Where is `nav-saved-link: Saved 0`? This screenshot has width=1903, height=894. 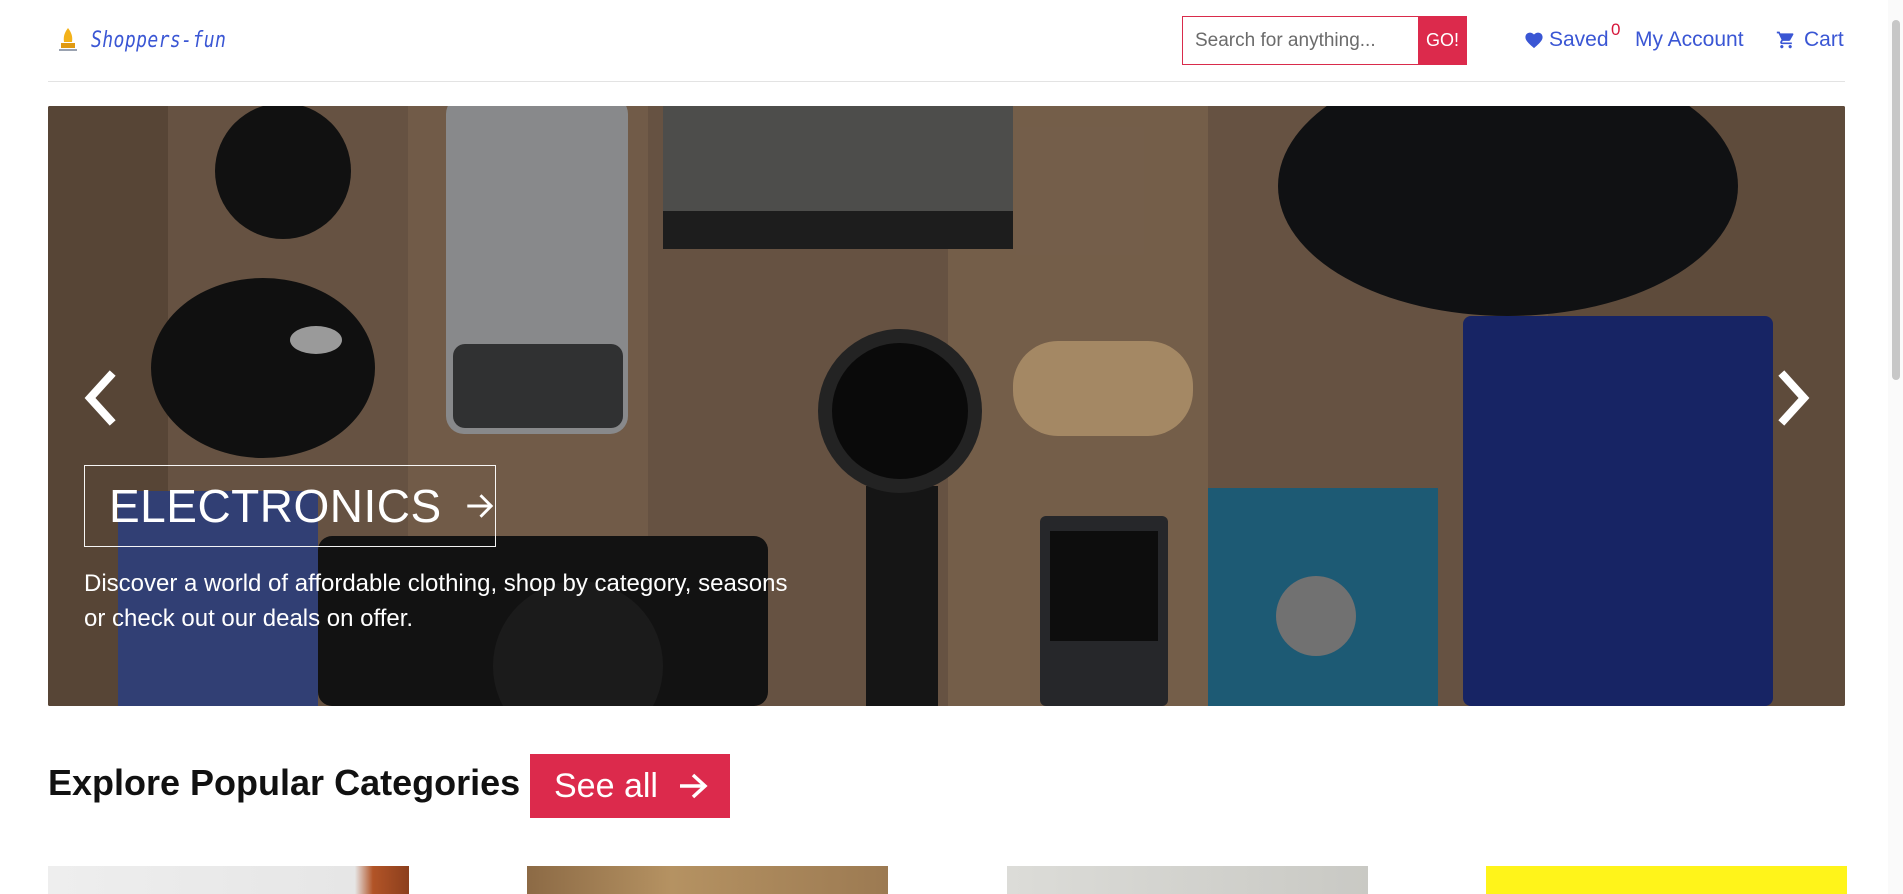 nav-saved-link: Saved 0 is located at coordinates (1572, 36).